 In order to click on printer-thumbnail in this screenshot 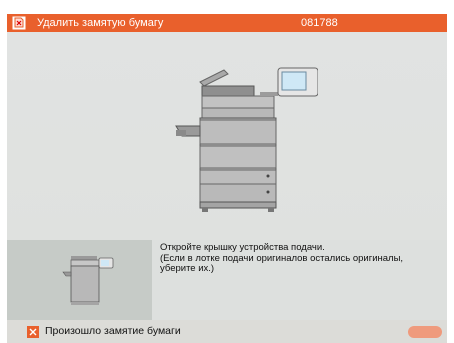, I will do `click(88, 280)`.